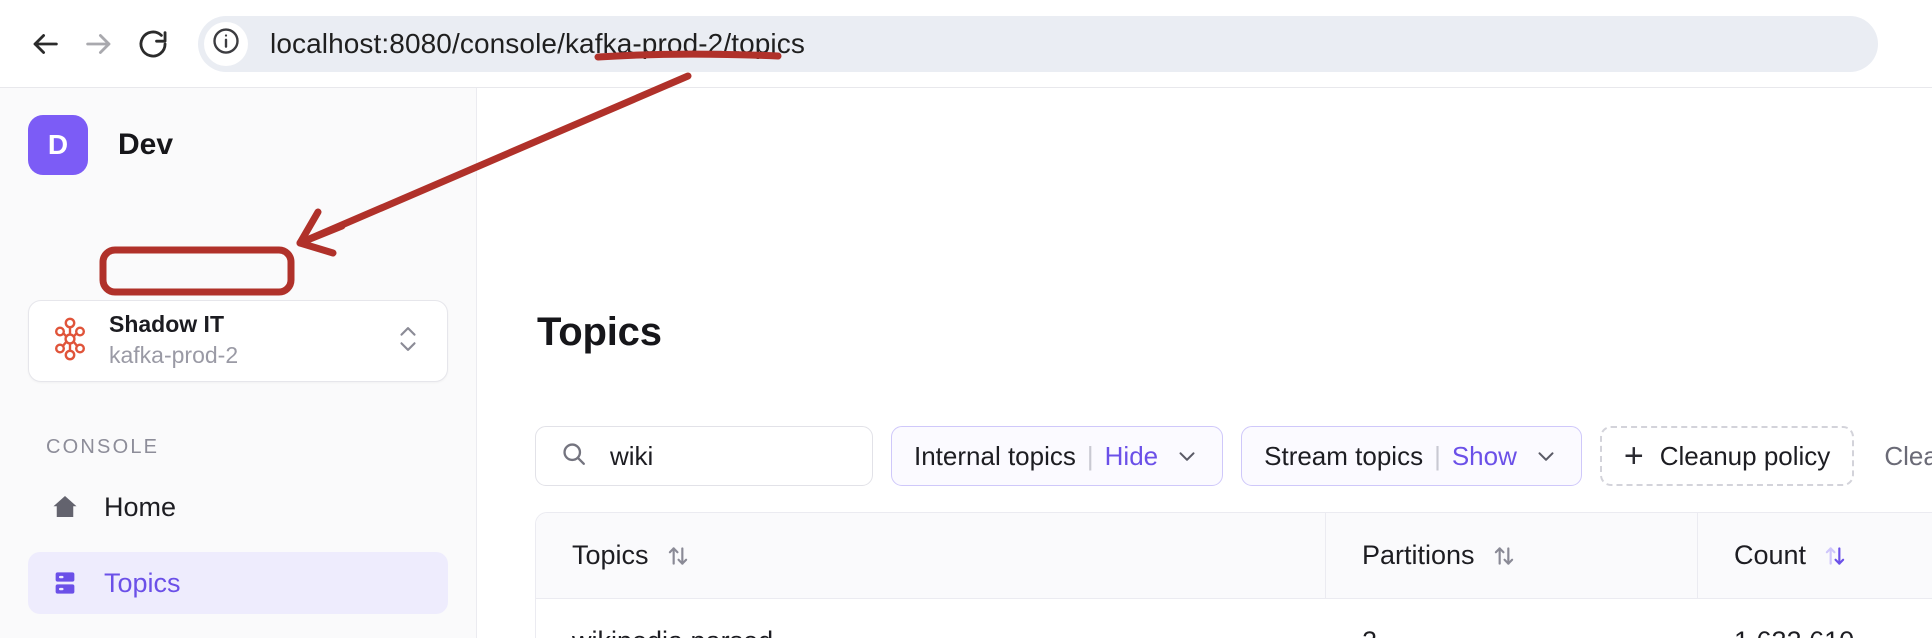  Describe the element at coordinates (599, 332) in the screenshot. I see `page-title: Topics` at that location.